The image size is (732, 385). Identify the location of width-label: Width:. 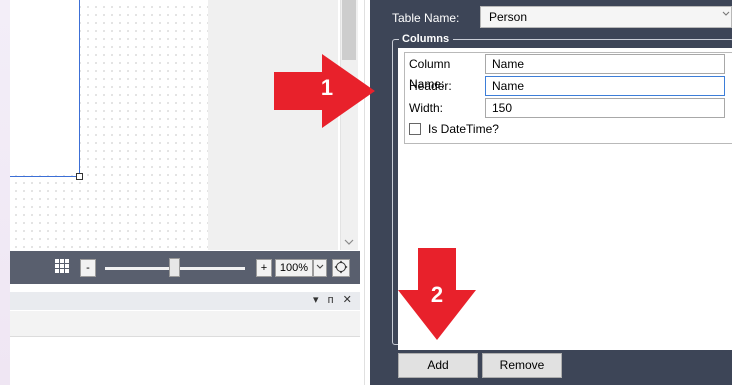
(426, 108).